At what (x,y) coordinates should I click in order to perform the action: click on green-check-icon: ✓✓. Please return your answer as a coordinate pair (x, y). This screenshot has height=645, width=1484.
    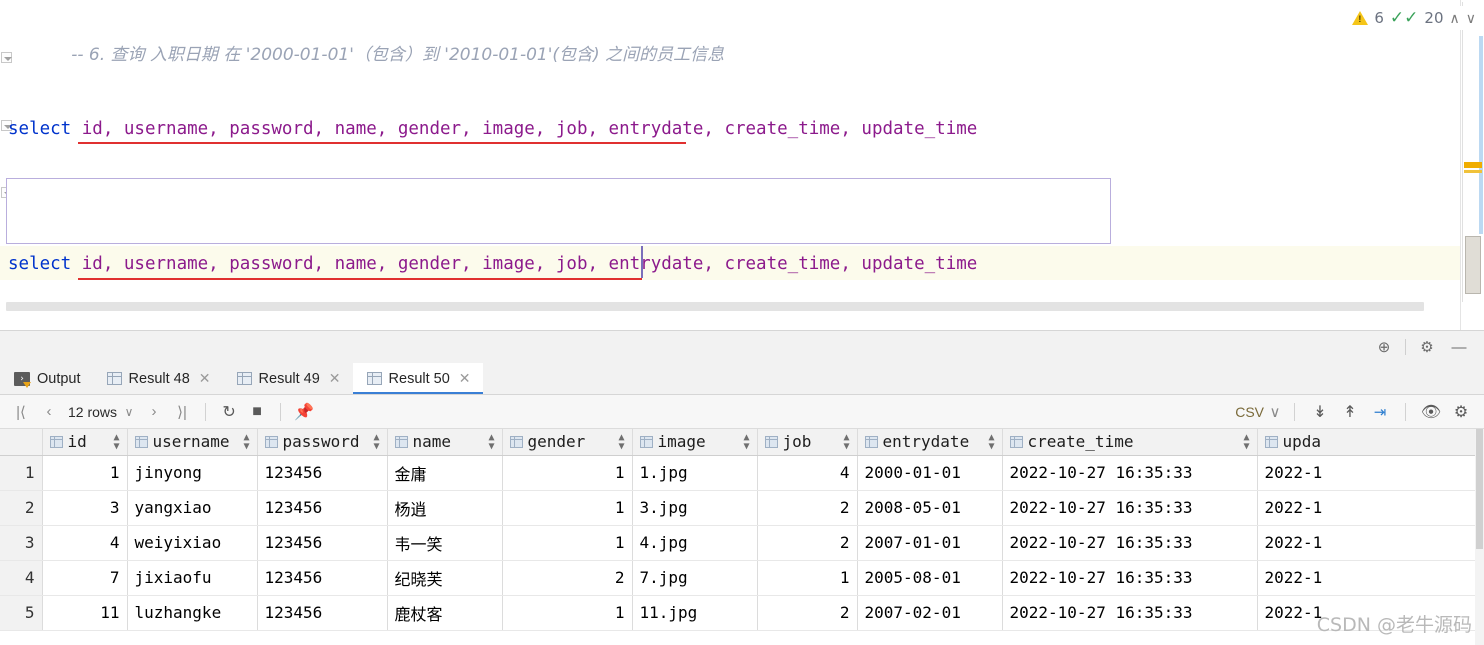
    Looking at the image, I should click on (1404, 17).